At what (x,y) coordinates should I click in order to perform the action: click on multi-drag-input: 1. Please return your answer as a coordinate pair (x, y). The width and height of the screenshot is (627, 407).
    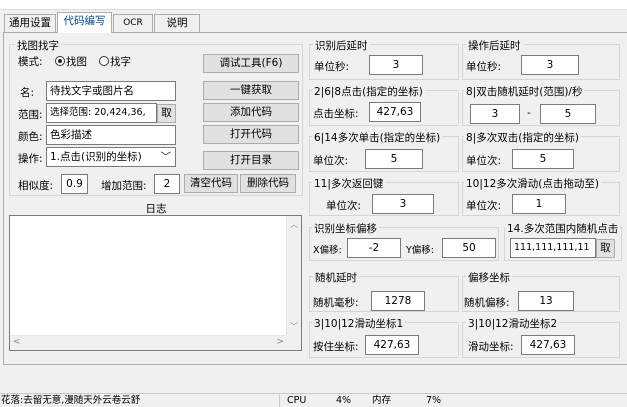
    Looking at the image, I should click on (539, 204).